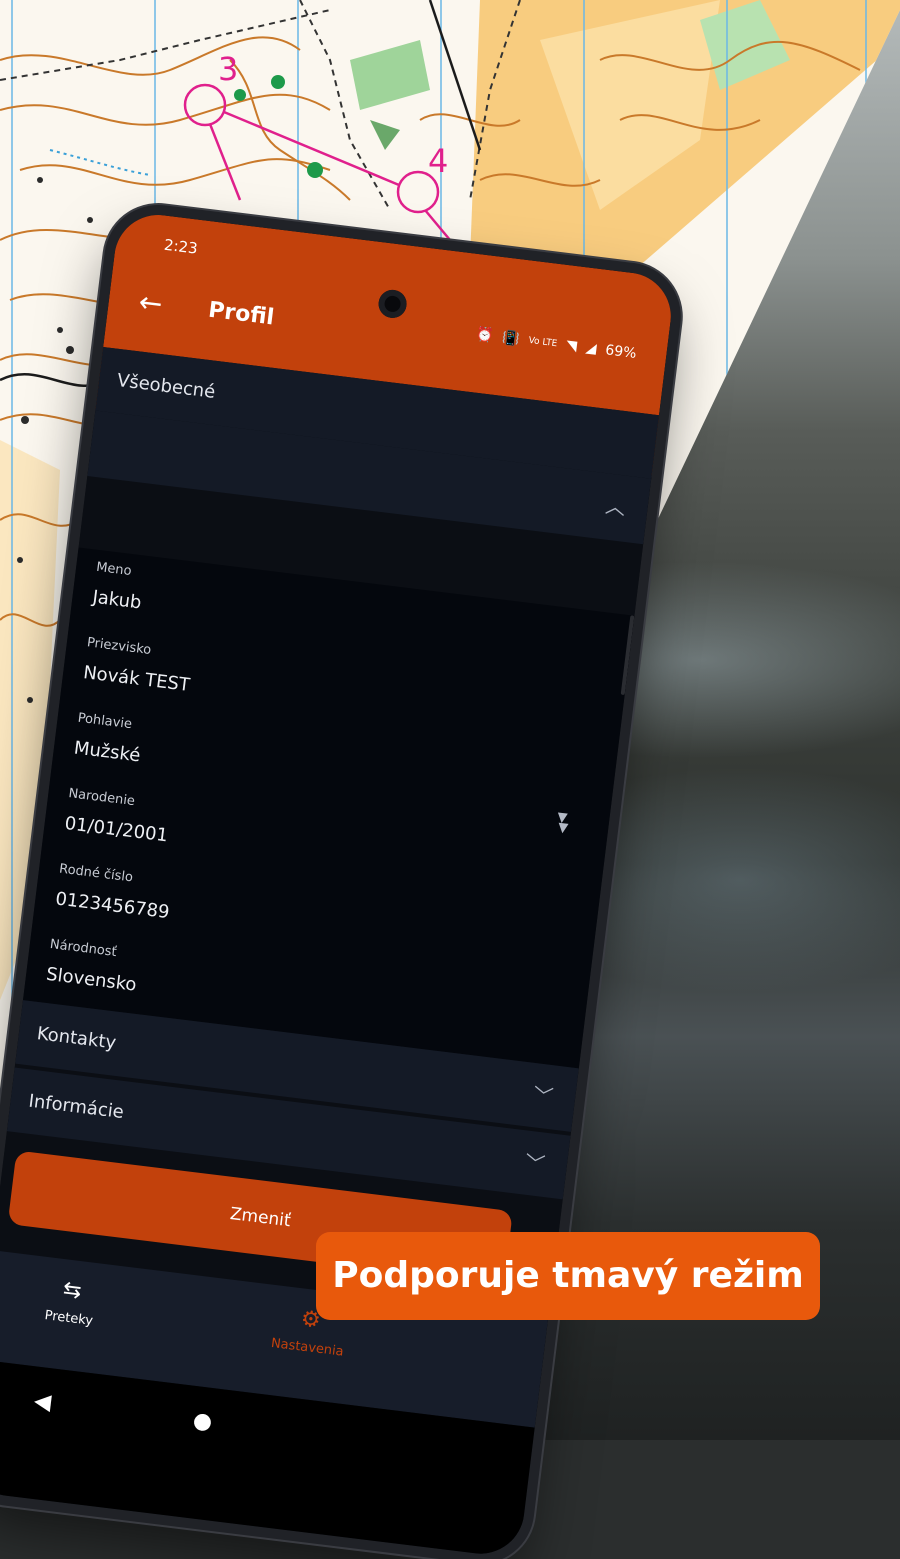  Describe the element at coordinates (43, 1402) in the screenshot. I see `system-back-icon: ◀` at that location.